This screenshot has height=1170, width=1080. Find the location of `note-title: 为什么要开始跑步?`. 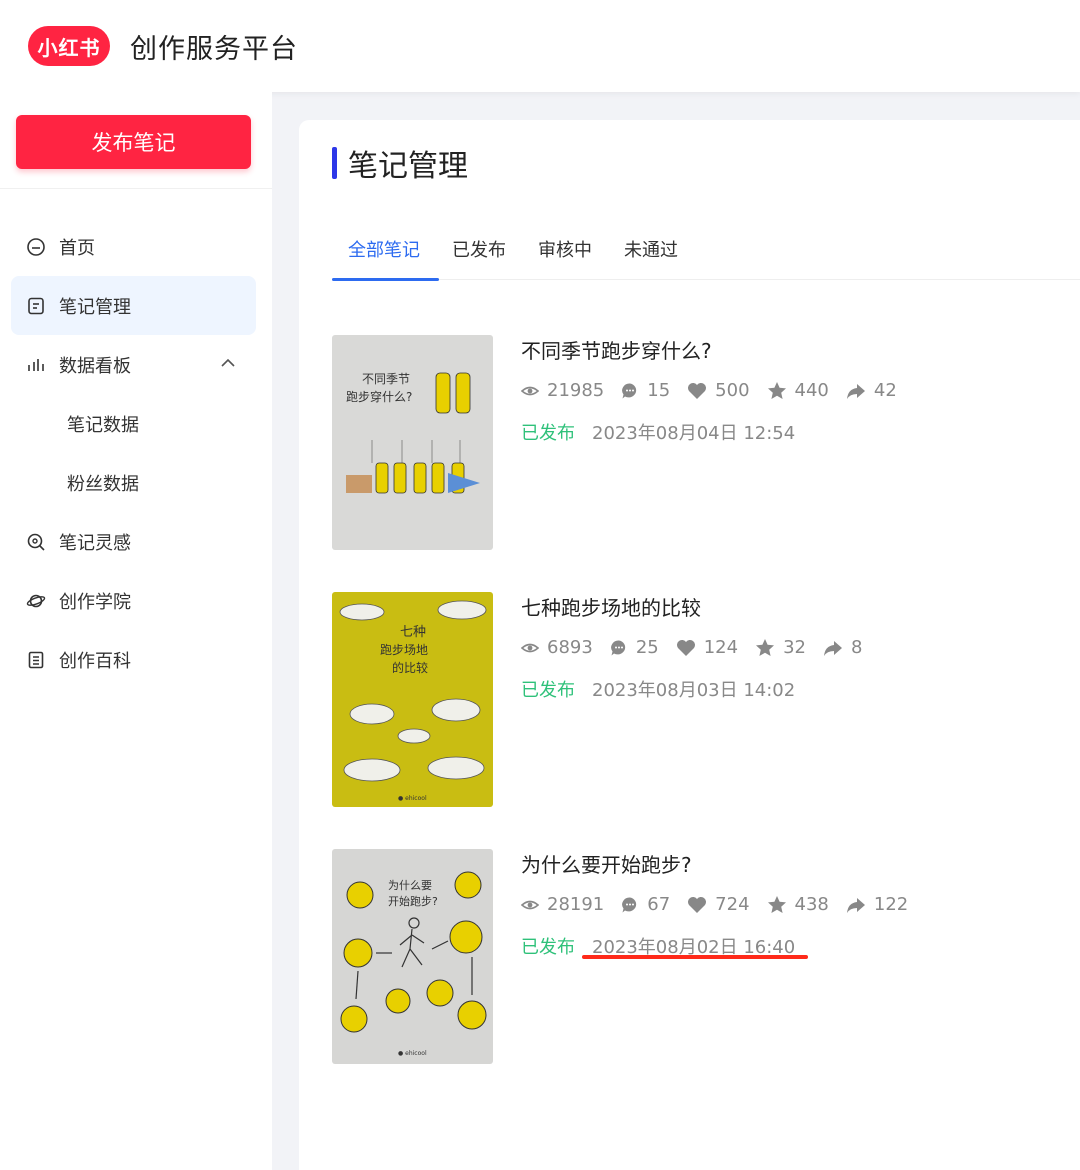

note-title: 为什么要开始跑步? is located at coordinates (606, 863).